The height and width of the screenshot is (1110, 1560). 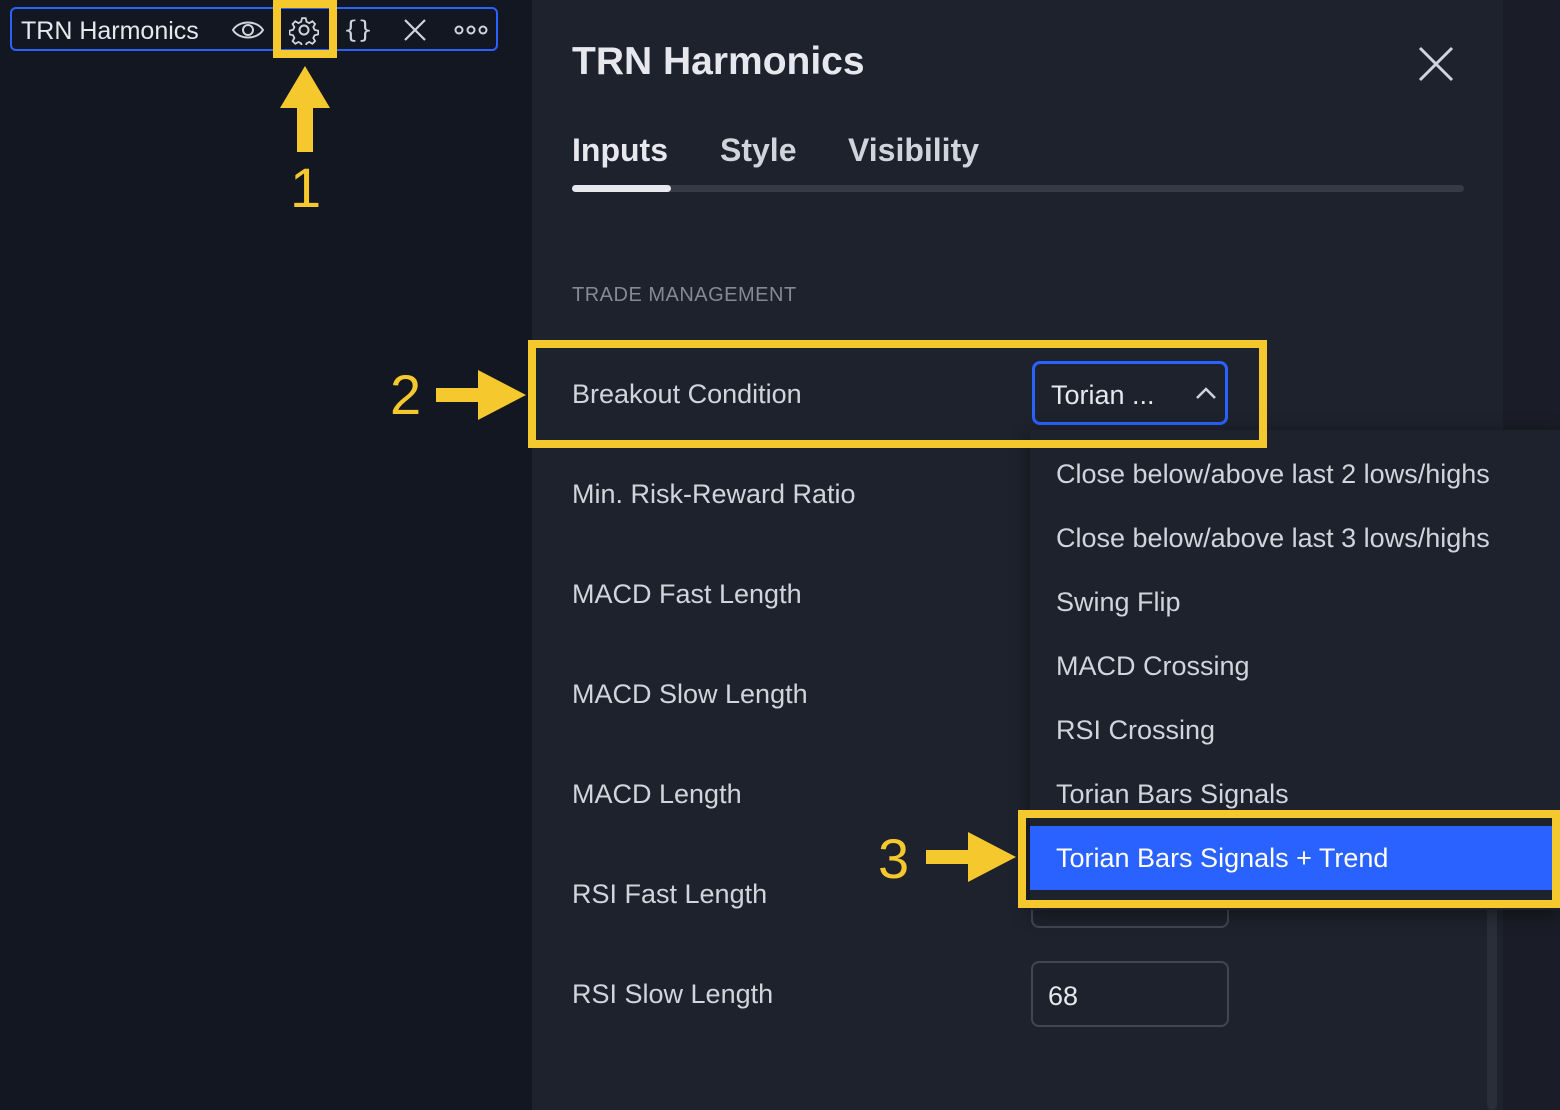 What do you see at coordinates (620, 150) in the screenshot?
I see `tab-inputs: Inputs` at bounding box center [620, 150].